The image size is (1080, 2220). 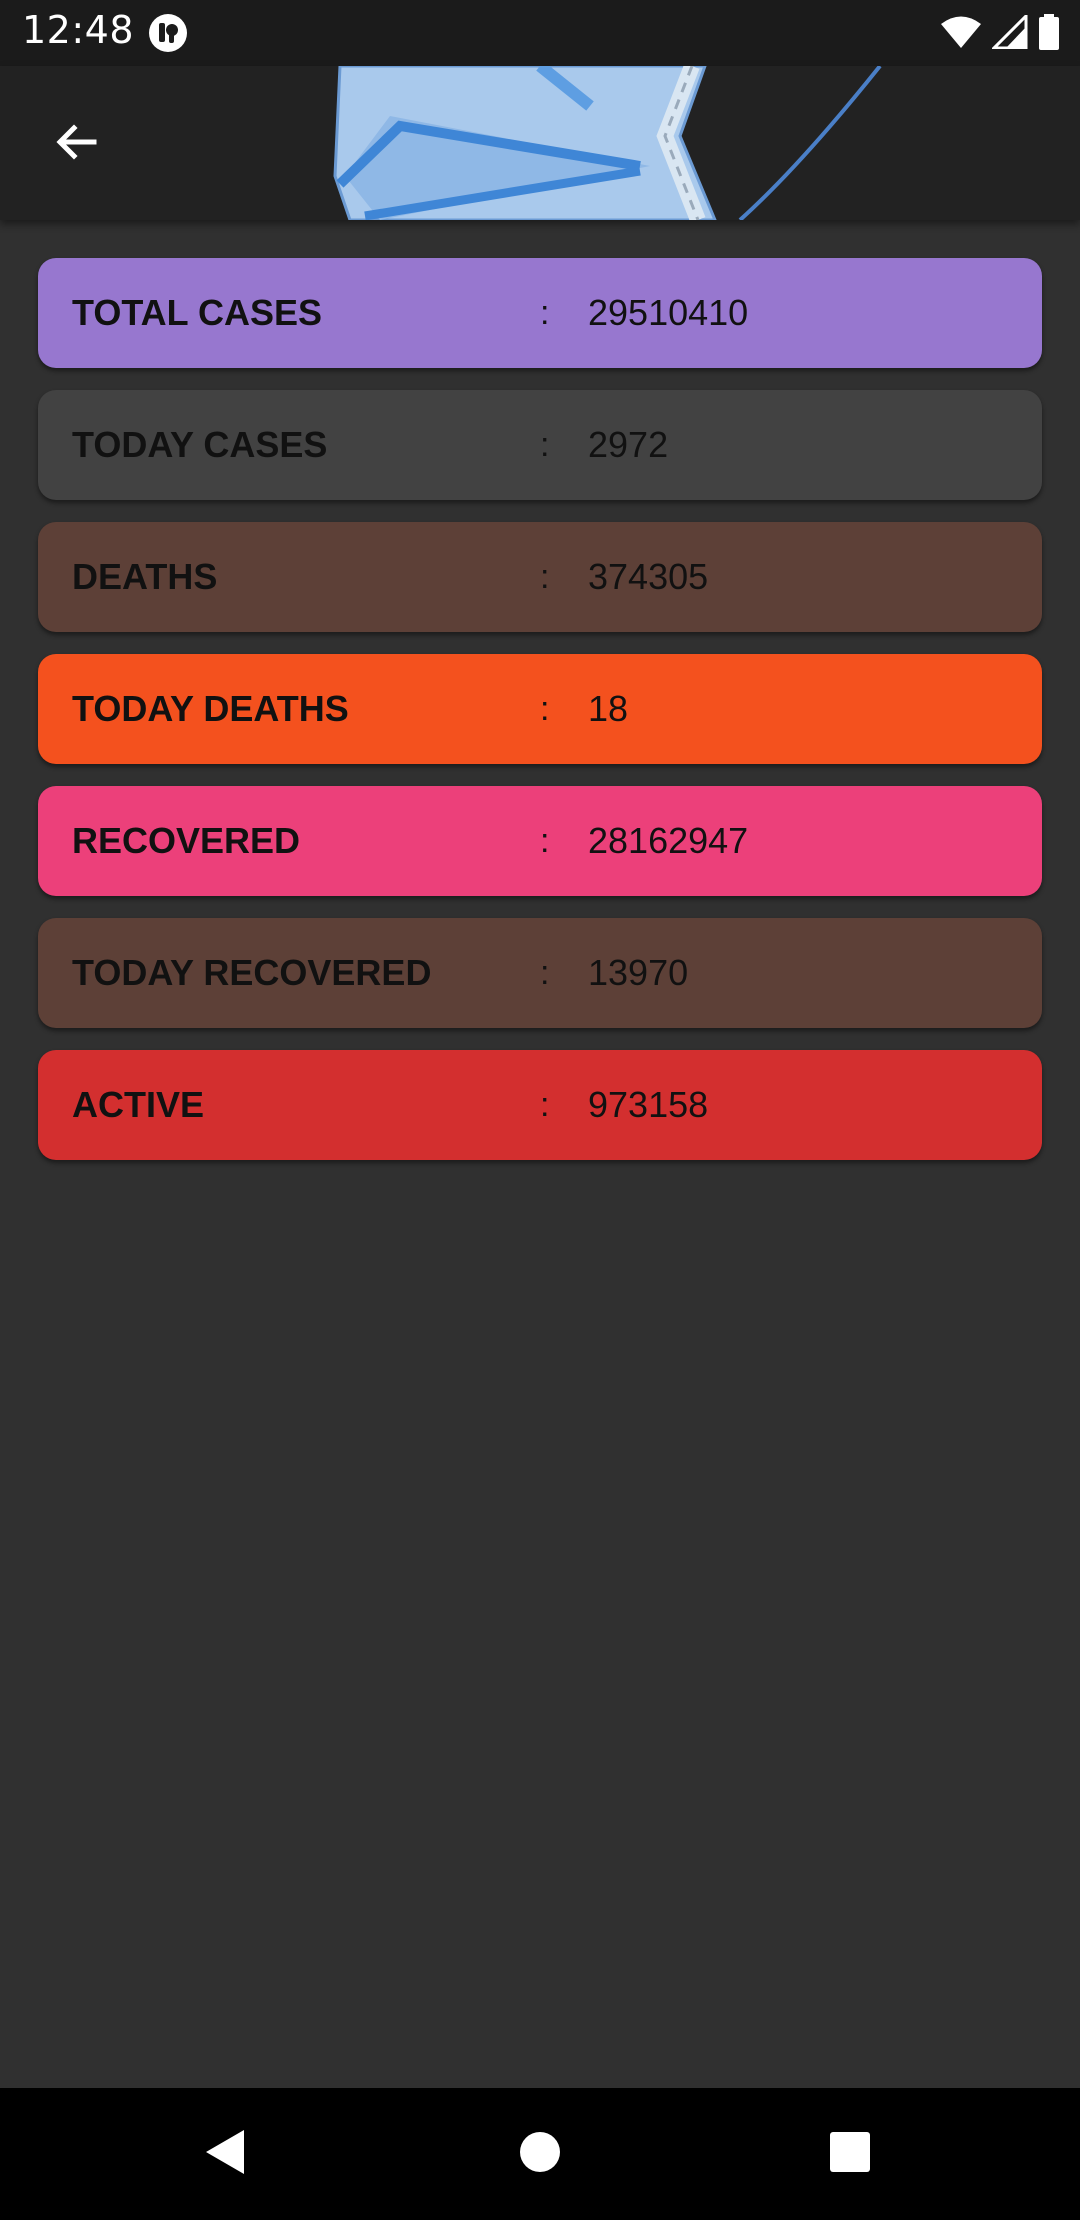 I want to click on stat-card-recovered: RECOVERED : 28162947, so click(x=540, y=841).